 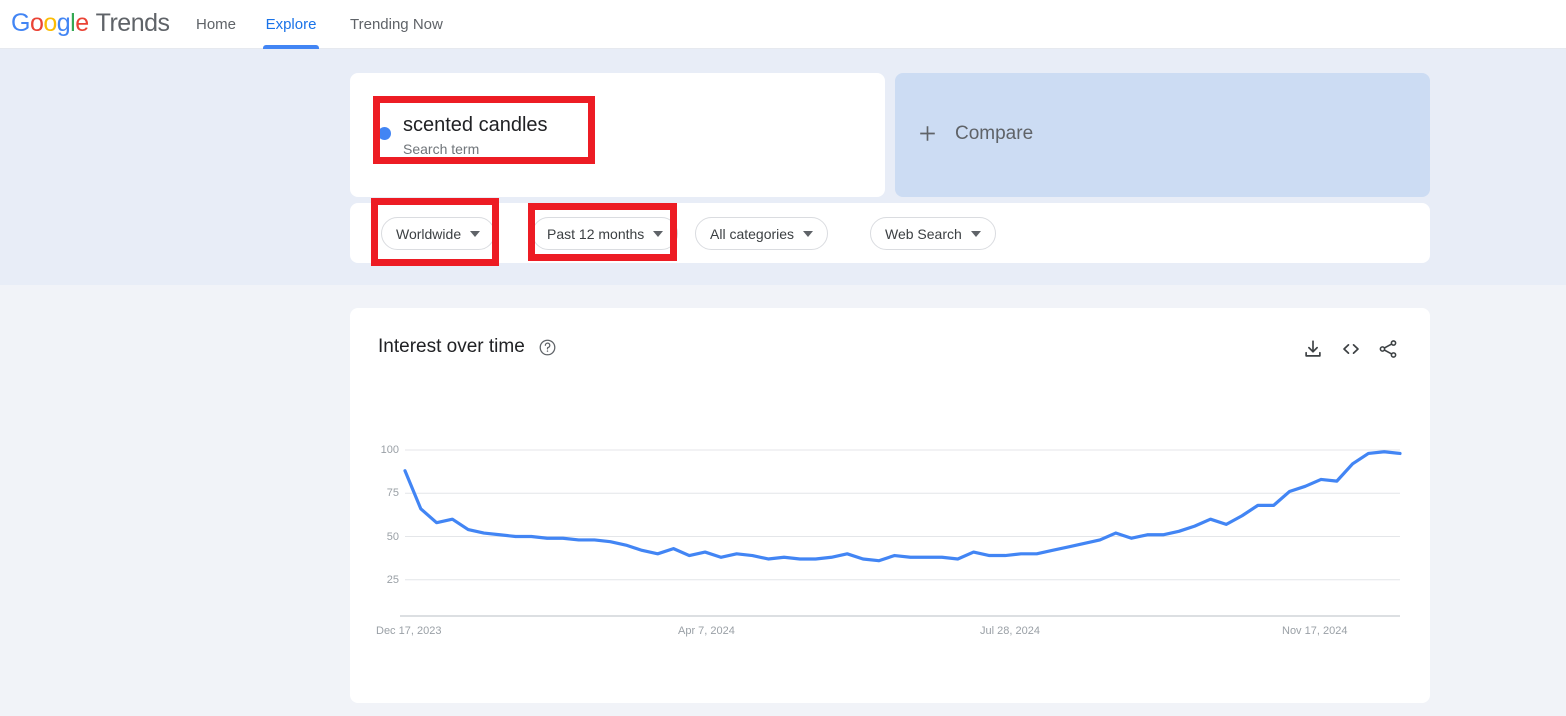 What do you see at coordinates (429, 233) in the screenshot?
I see `filter-location-label: Worldwide` at bounding box center [429, 233].